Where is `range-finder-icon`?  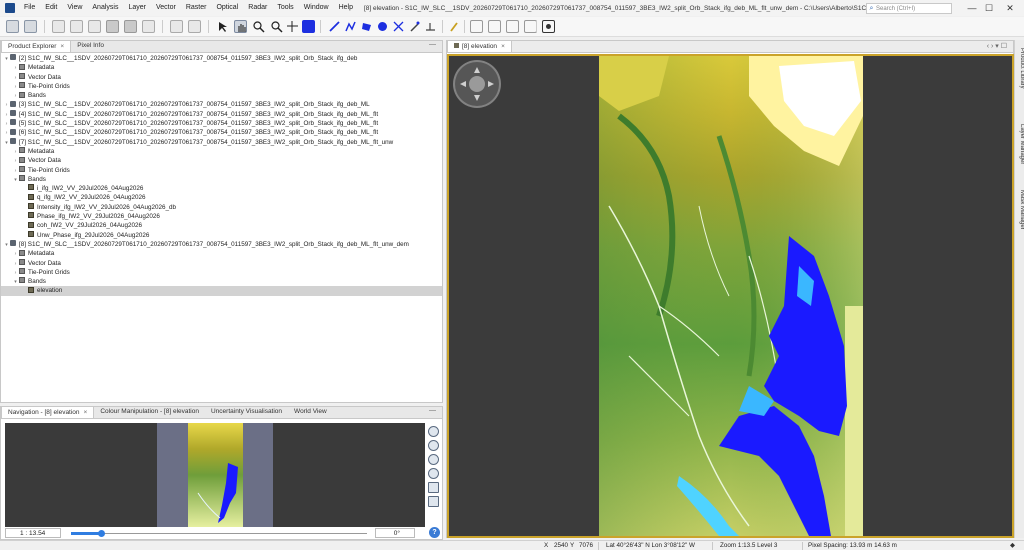
range-finder-icon is located at coordinates (398, 26).